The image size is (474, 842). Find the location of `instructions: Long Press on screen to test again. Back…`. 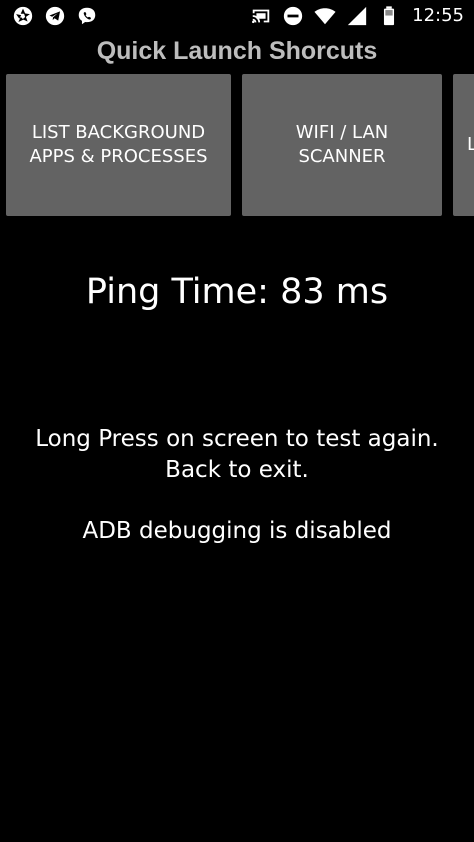

instructions: Long Press on screen to test again. Back… is located at coordinates (237, 455).